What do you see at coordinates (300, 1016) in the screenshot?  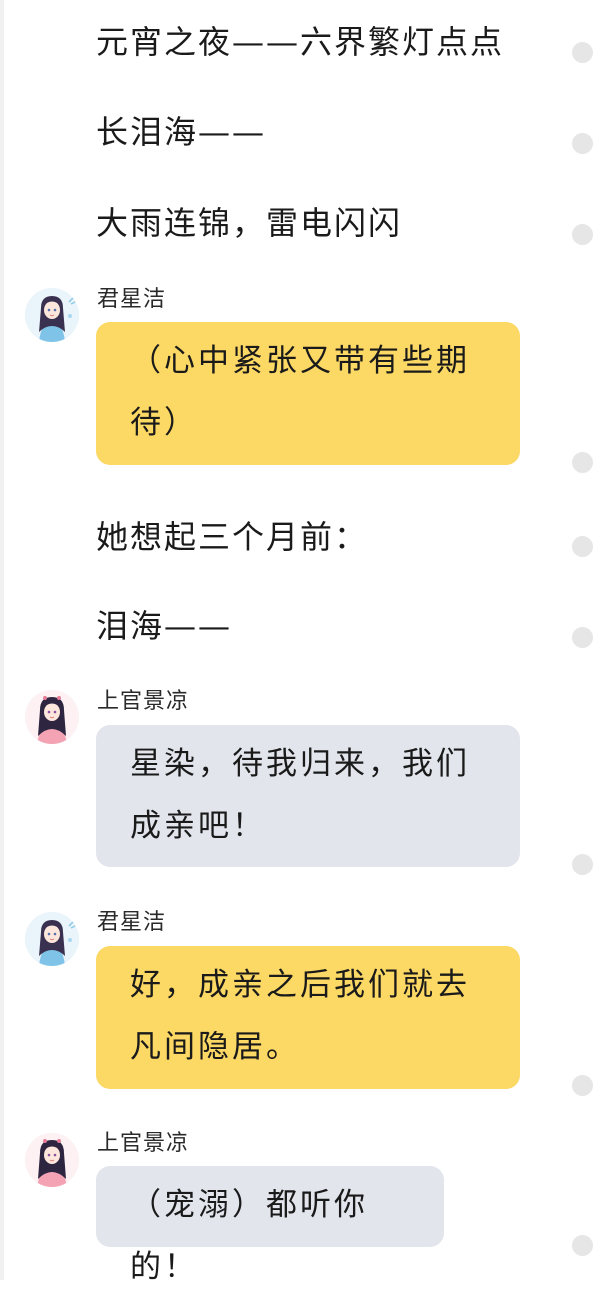 I see `message-text: 好，成亲之后我们就去凡间隐居。` at bounding box center [300, 1016].